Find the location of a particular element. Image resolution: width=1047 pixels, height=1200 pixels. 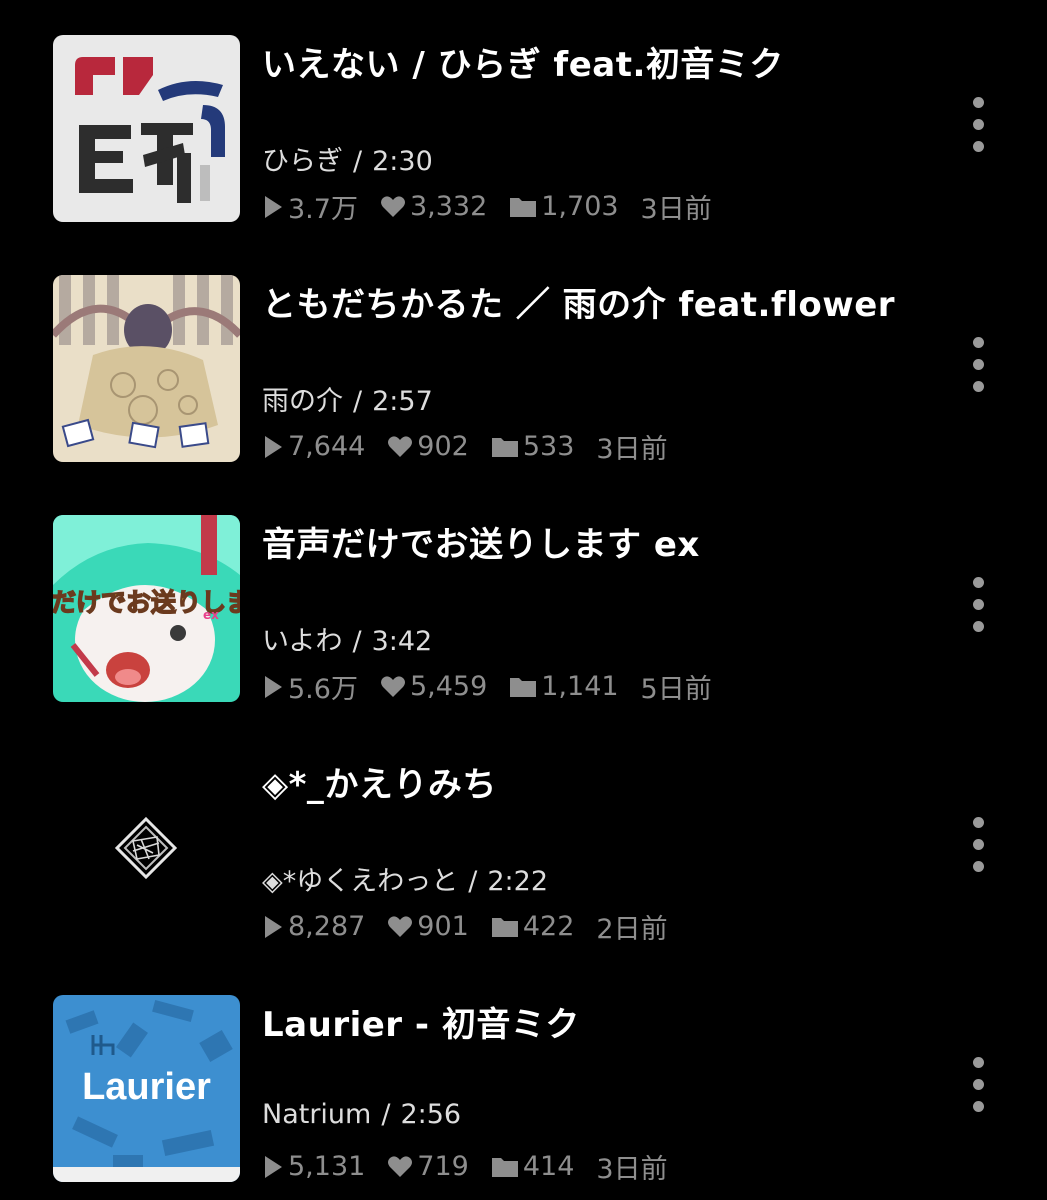

video-title: Laurier - 初音ミク is located at coordinates (421, 1021).